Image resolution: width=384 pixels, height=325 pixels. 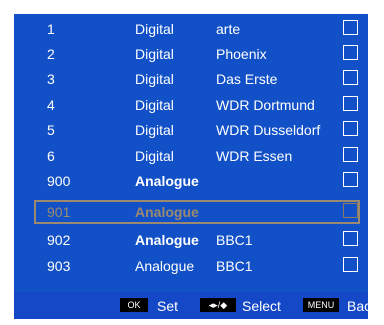 What do you see at coordinates (191, 79) in the screenshot?
I see `channel-row: 3 Digital Das Erste` at bounding box center [191, 79].